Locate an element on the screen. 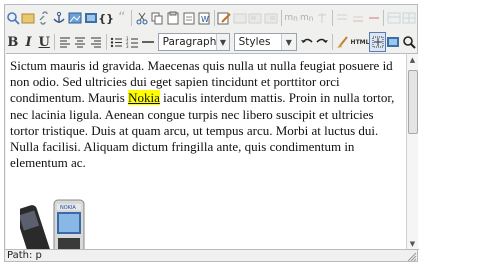 The width and height of the screenshot is (500, 268). paste-word-icon: W is located at coordinates (204, 18).